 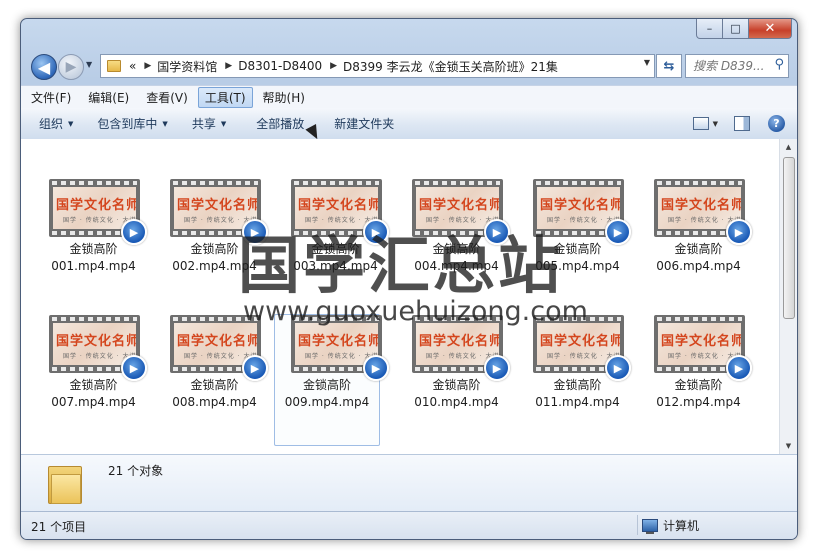 I want to click on file-name: 金锁高阶 012.mp4.mp4, so click(x=698, y=394).